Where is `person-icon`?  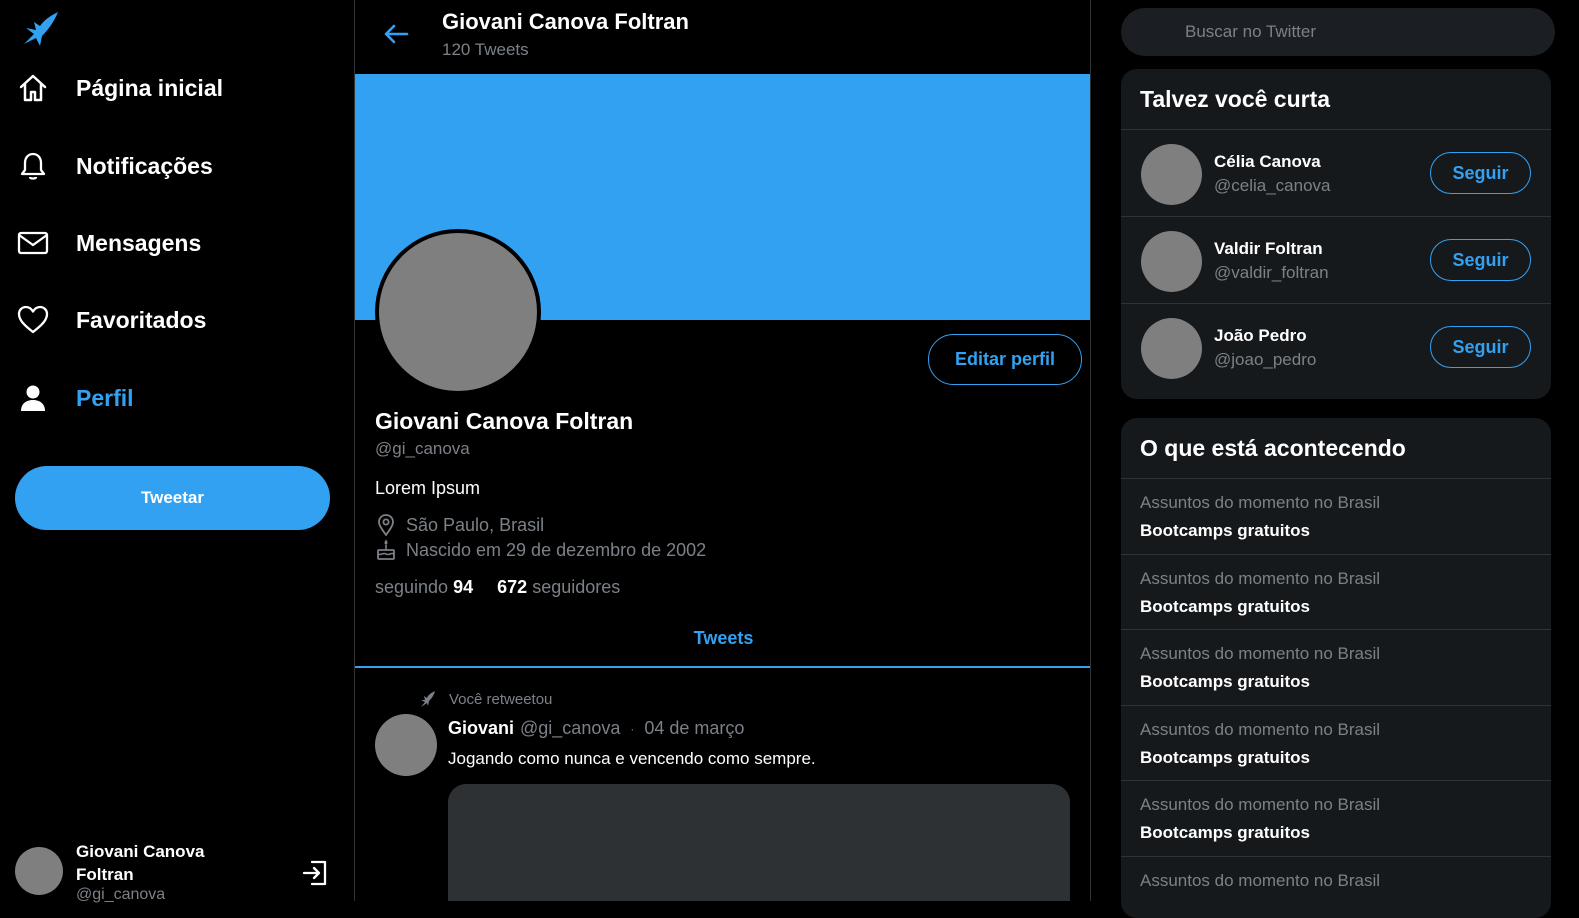 person-icon is located at coordinates (33, 398).